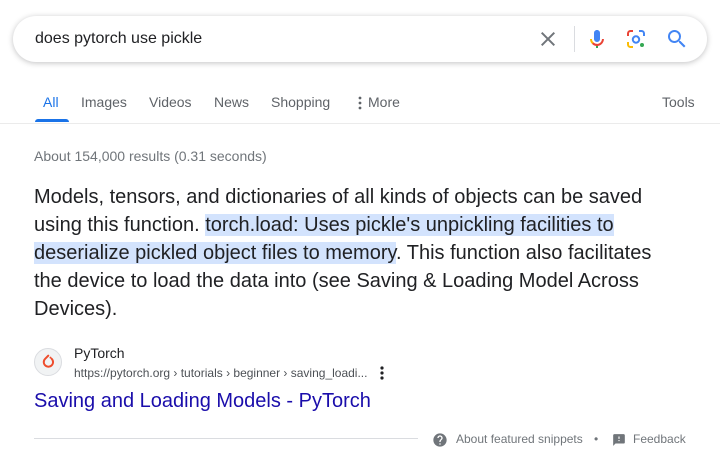 Image resolution: width=720 pixels, height=463 pixels. Describe the element at coordinates (99, 353) in the screenshot. I see `site-name: PyTorch` at that location.